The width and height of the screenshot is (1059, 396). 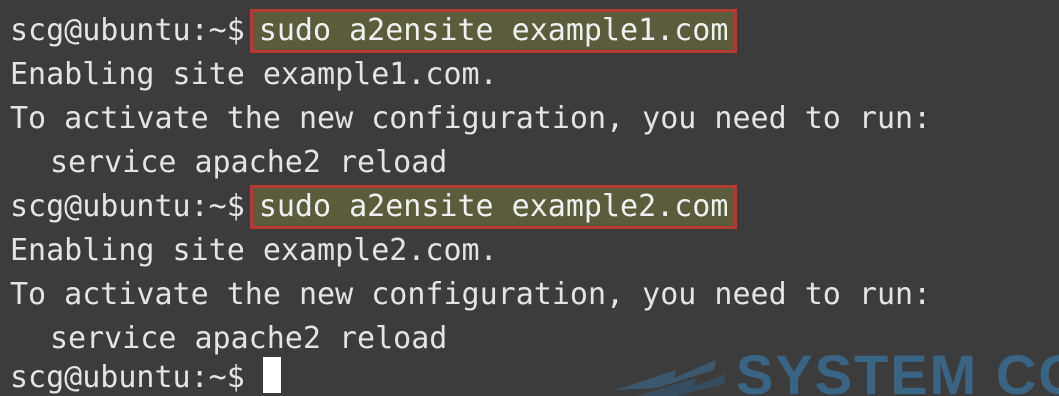 I want to click on terminal-line-command: scg@ubuntu:~$ sudo a2ensite example1.com, so click(x=374, y=31).